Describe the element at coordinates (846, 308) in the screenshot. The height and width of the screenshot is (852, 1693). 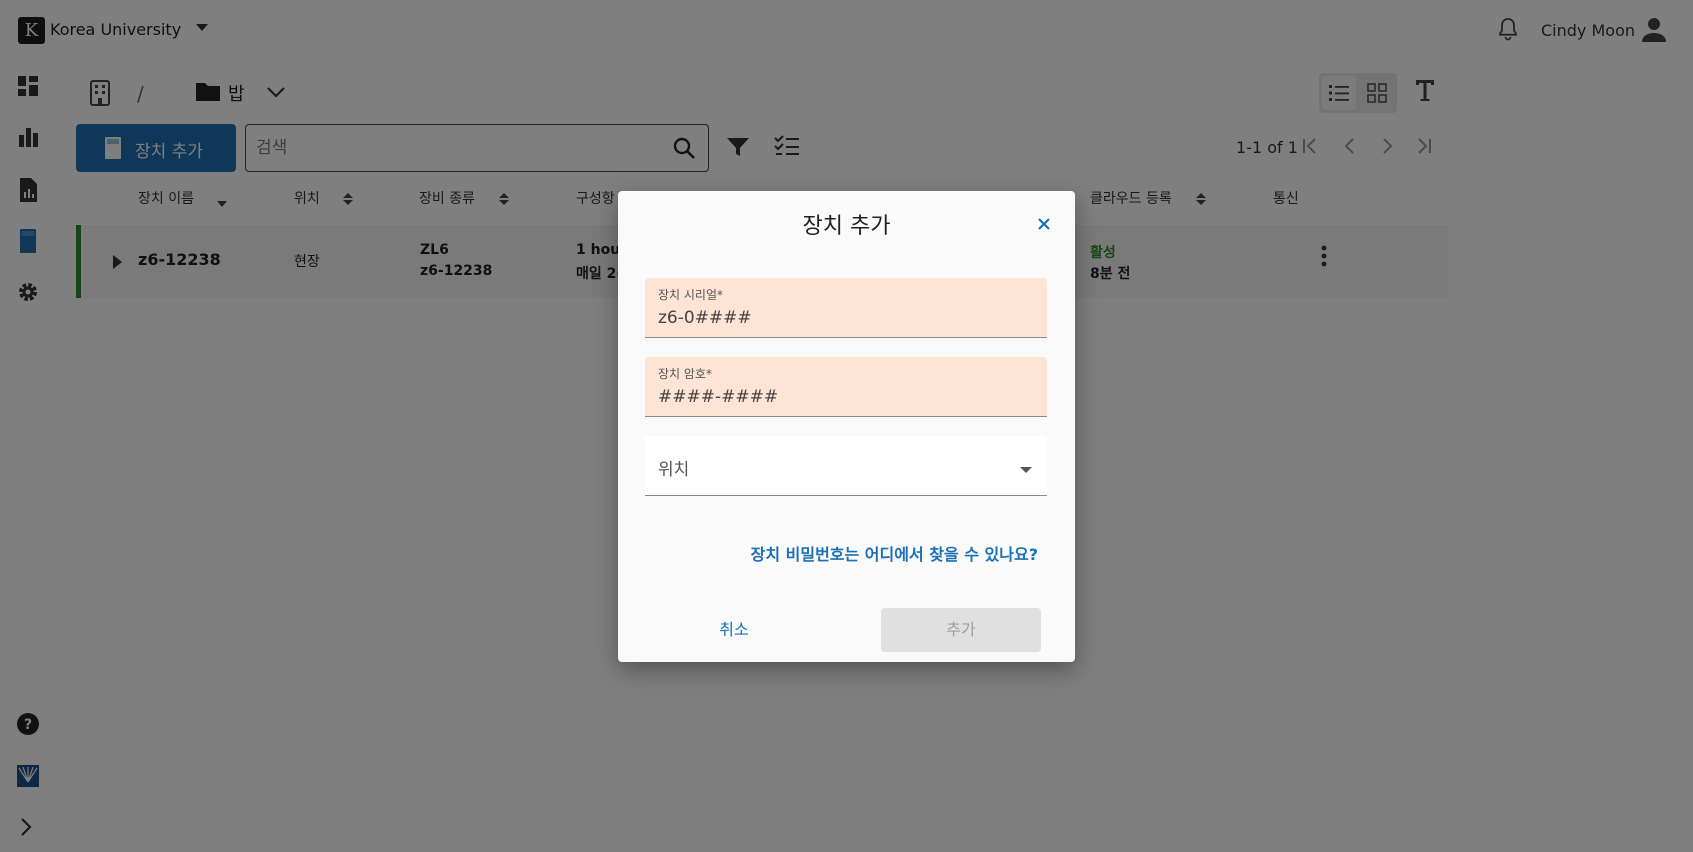
I see `device-serial-field: 장치 시리얼* z6-0####` at that location.